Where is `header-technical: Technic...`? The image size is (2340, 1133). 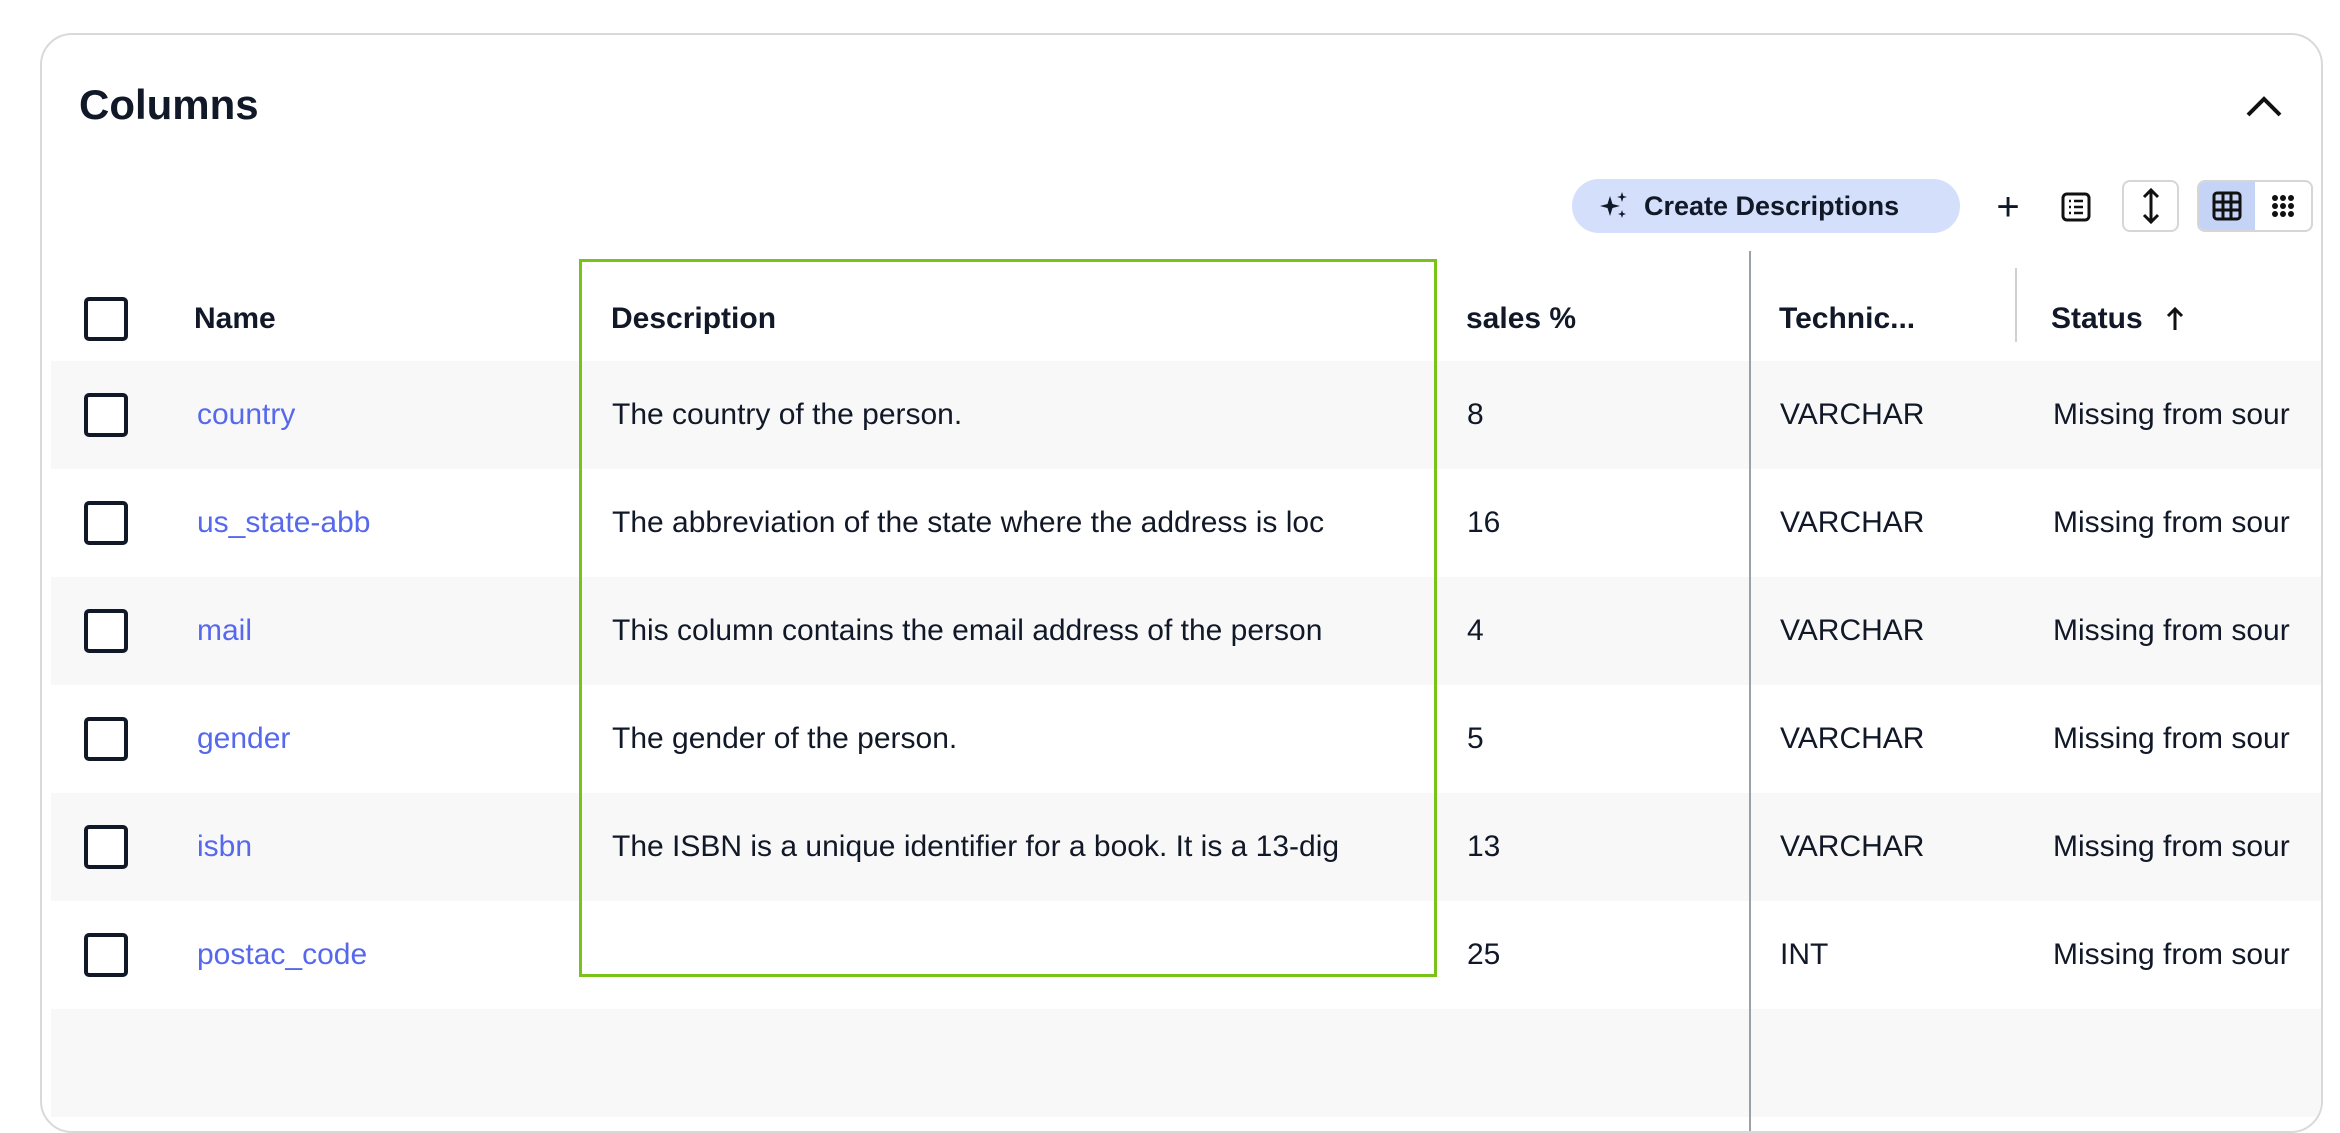 header-technical: Technic... is located at coordinates (1847, 319).